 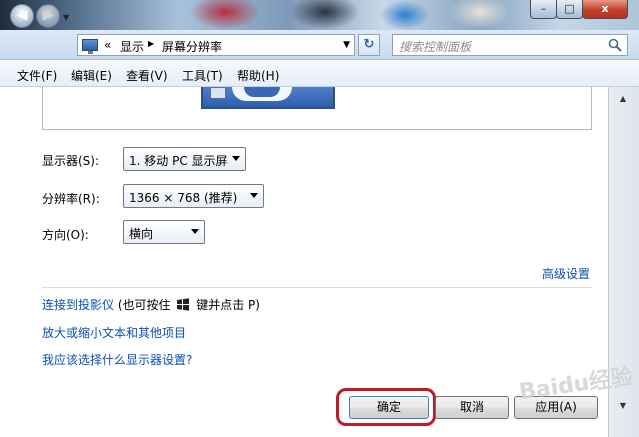 I want to click on address-dropdown-icon: ▼, so click(x=346, y=45).